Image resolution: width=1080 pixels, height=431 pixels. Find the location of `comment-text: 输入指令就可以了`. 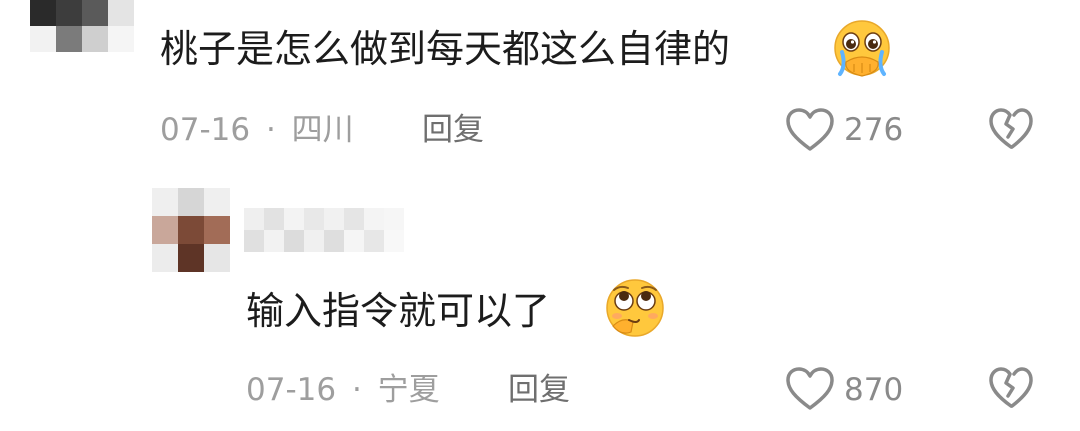

comment-text: 输入指令就可以了 is located at coordinates (398, 311).